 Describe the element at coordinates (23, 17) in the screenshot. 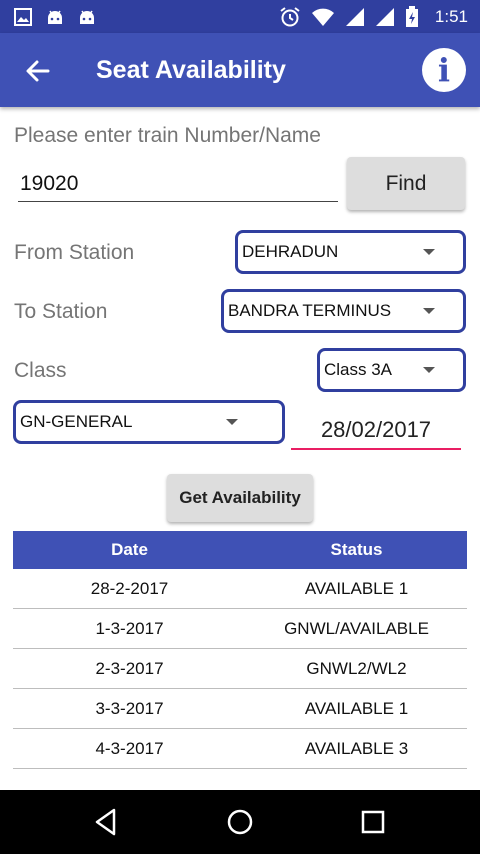

I see `image-icon` at that location.